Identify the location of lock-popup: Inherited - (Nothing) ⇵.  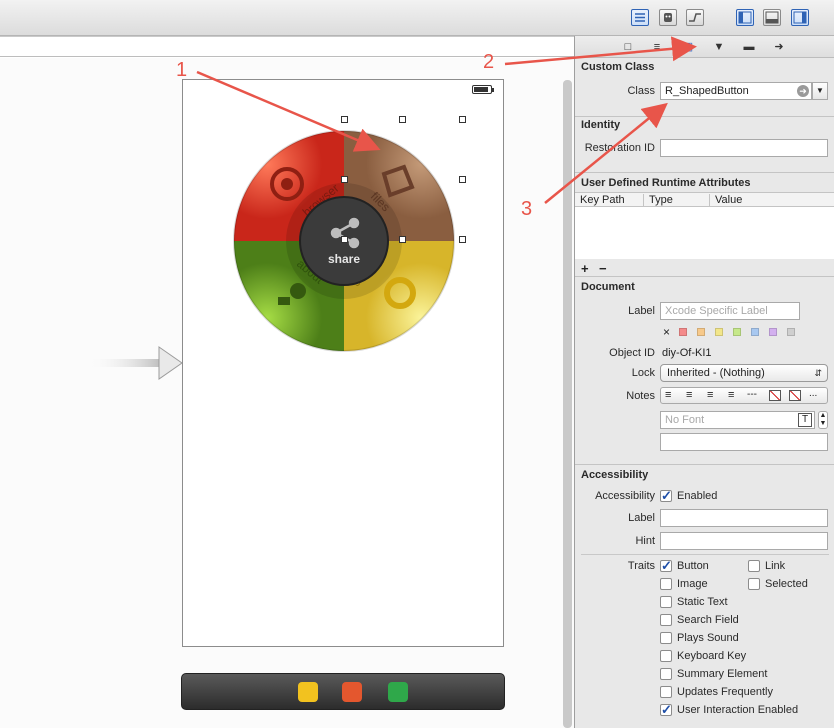
(744, 373).